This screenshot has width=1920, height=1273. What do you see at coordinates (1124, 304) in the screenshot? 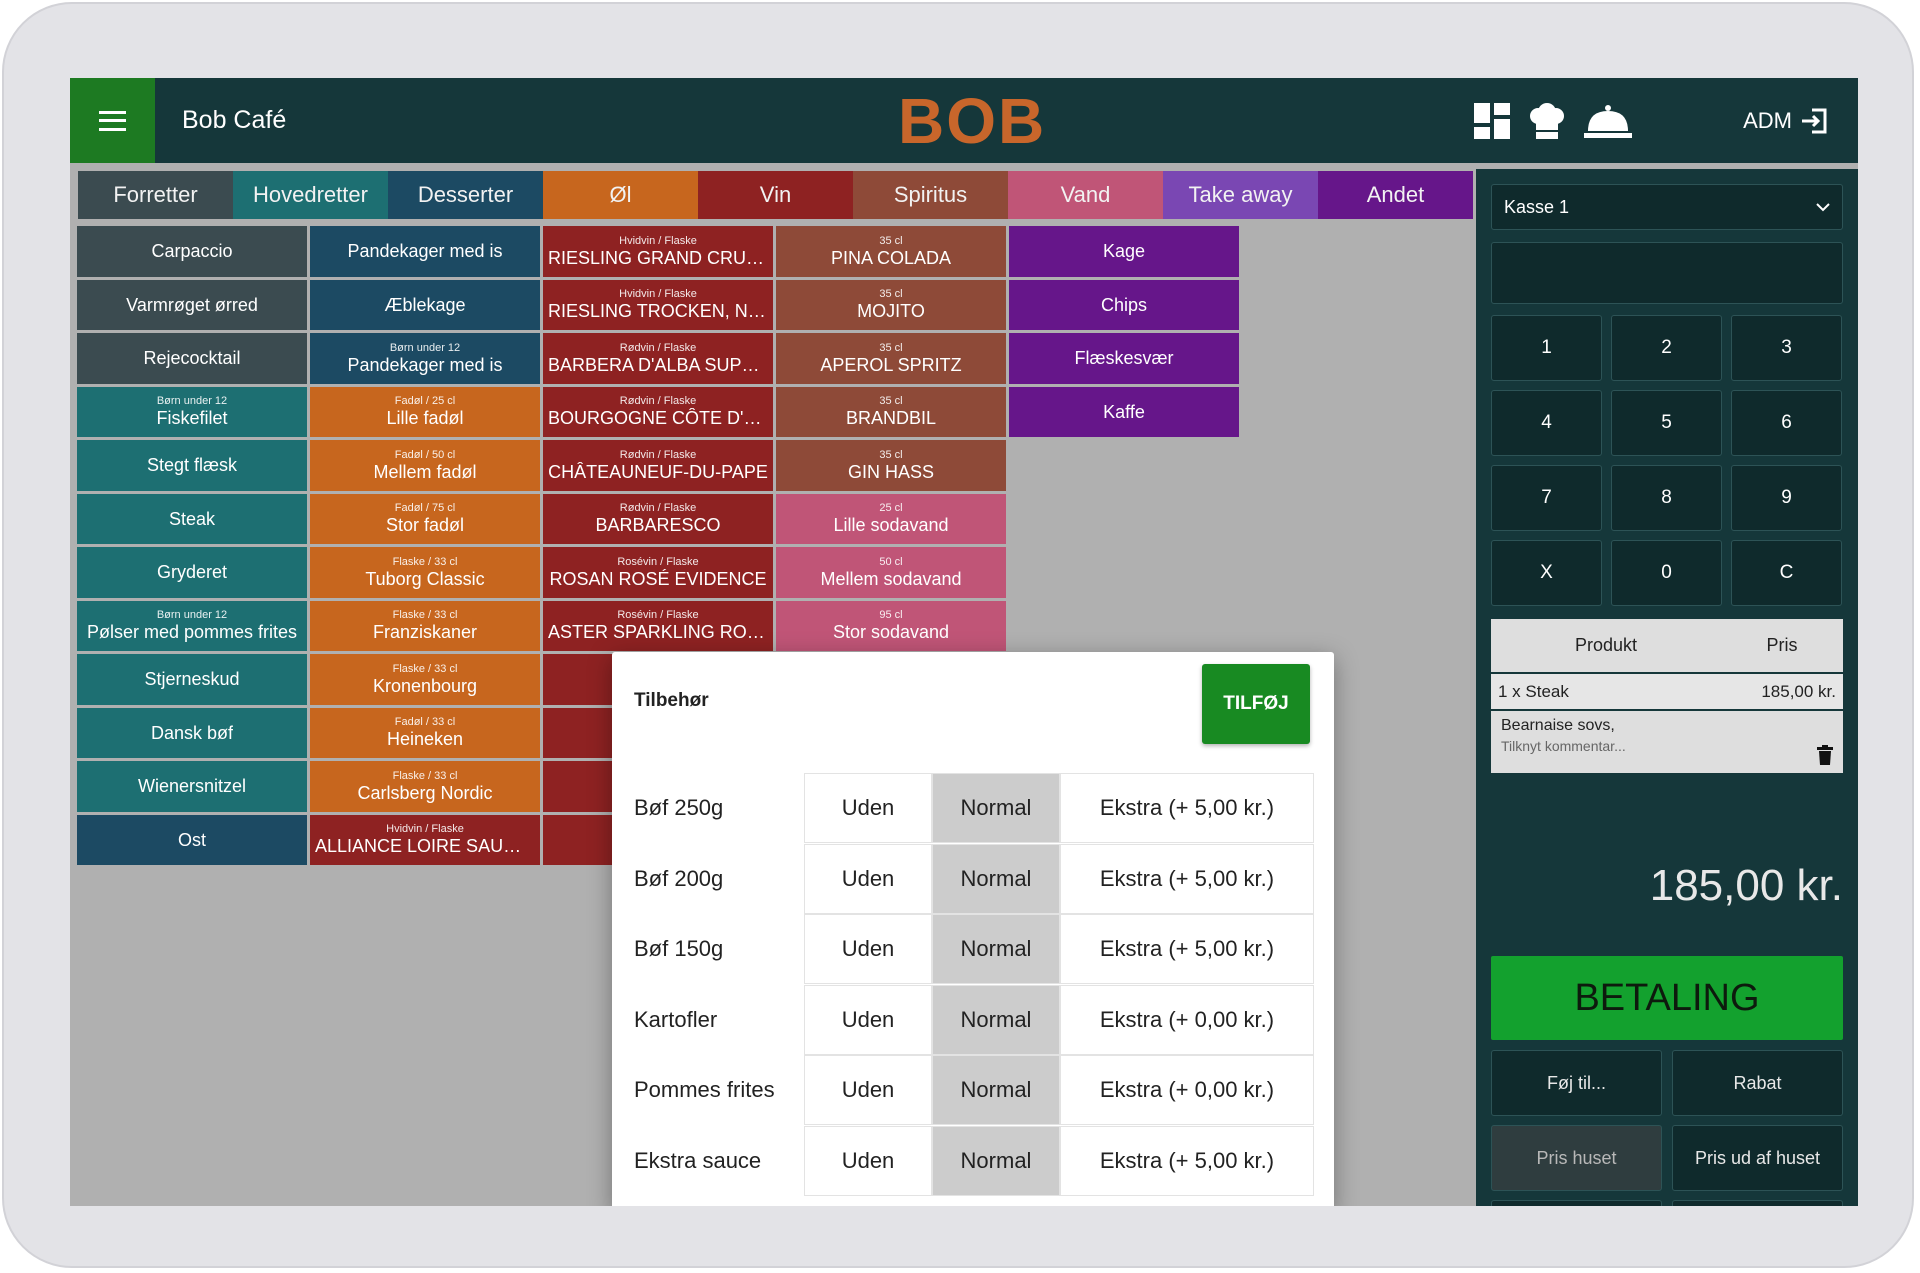
I see `product-button: Chips` at bounding box center [1124, 304].